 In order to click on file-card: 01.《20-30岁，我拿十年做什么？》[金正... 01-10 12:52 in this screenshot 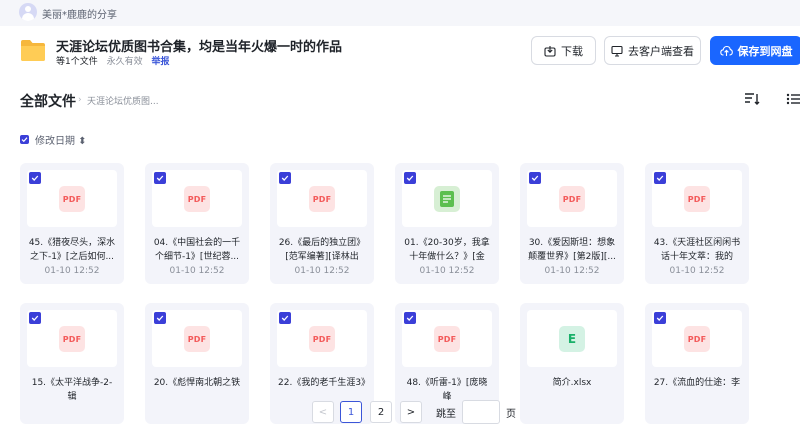, I will do `click(447, 223)`.